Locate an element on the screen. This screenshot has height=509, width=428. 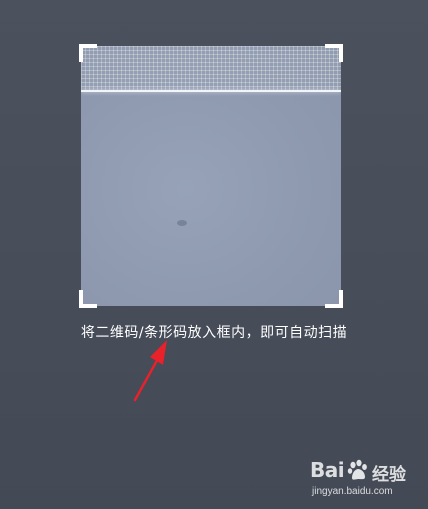
watermark-url: jingyan.baidu.com is located at coordinates (352, 491).